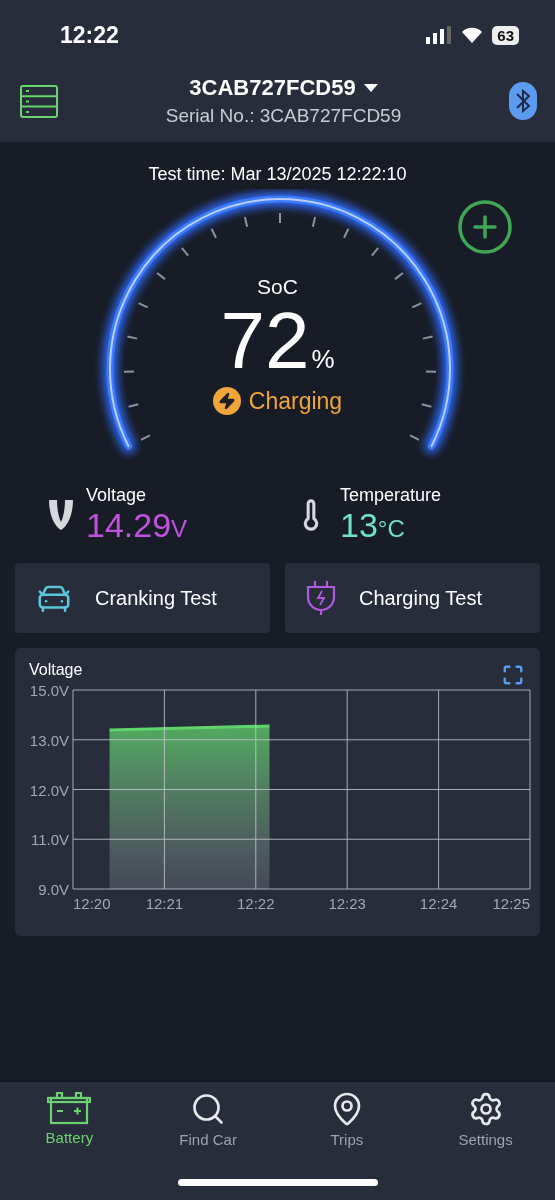 The height and width of the screenshot is (1200, 555). What do you see at coordinates (347, 903) in the screenshot?
I see `axis-label: 12:23` at bounding box center [347, 903].